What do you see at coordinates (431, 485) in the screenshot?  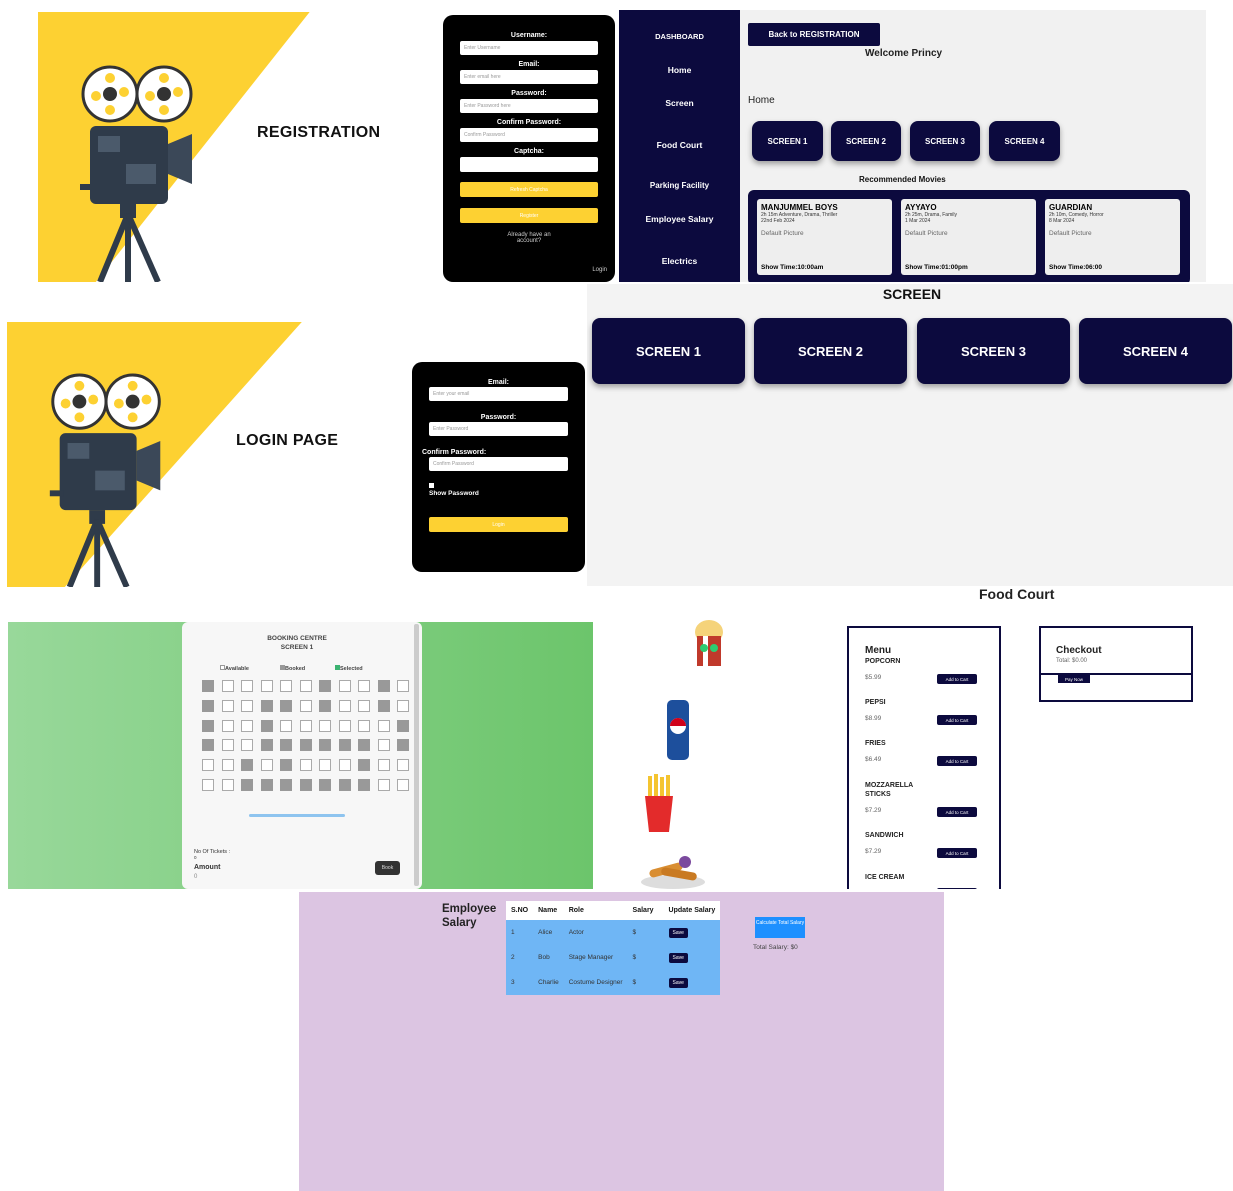 I see `checkbox` at bounding box center [431, 485].